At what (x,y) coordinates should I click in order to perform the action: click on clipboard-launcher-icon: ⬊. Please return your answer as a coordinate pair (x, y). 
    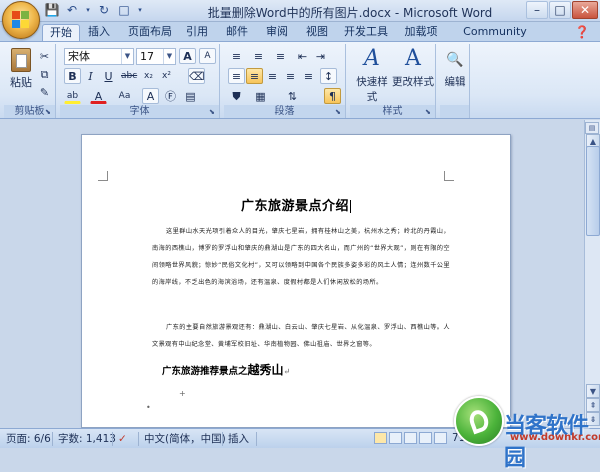
    Looking at the image, I should click on (49, 112).